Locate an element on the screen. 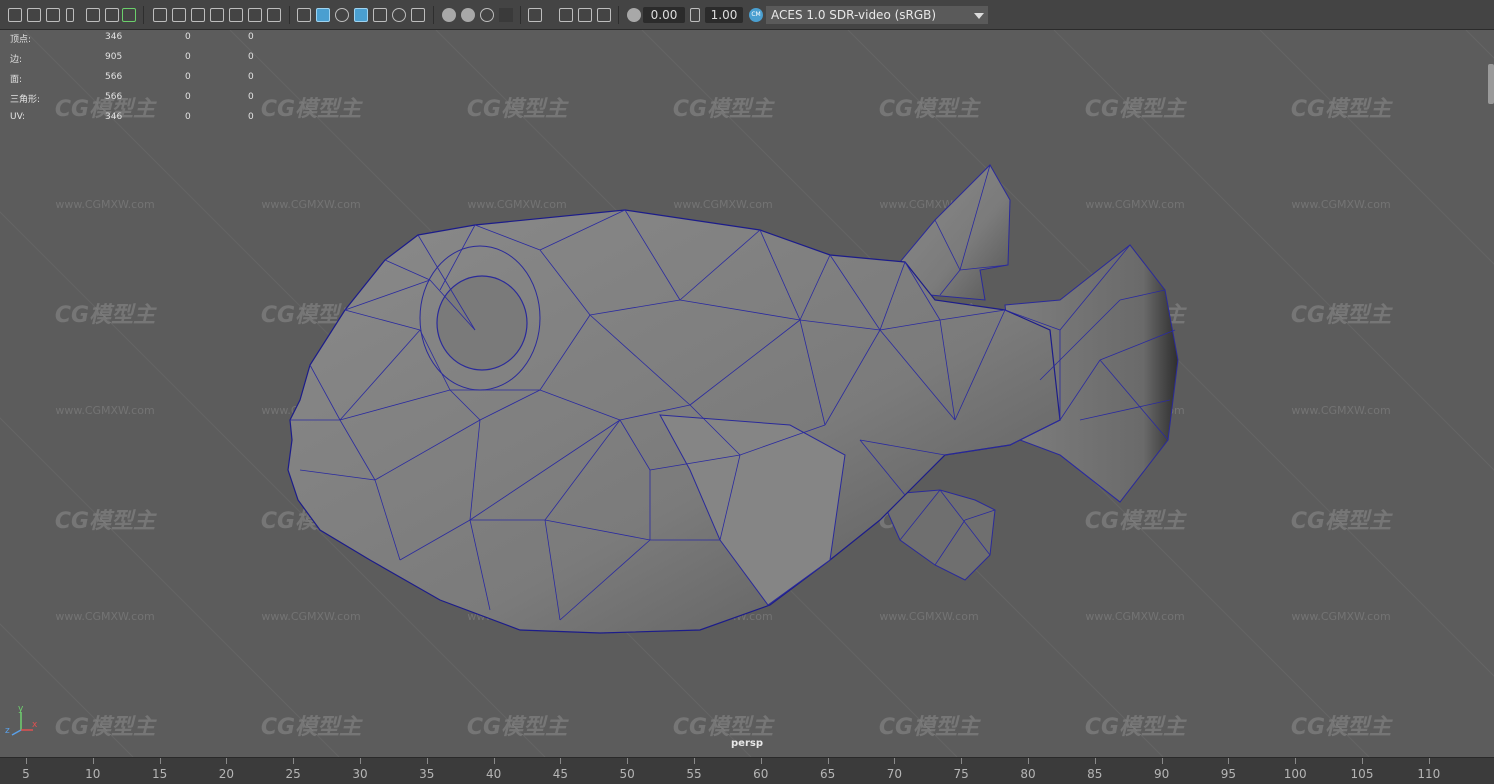 This screenshot has width=1494, height=784. hud-row: UV: 346 0 0 is located at coordinates (135, 119).